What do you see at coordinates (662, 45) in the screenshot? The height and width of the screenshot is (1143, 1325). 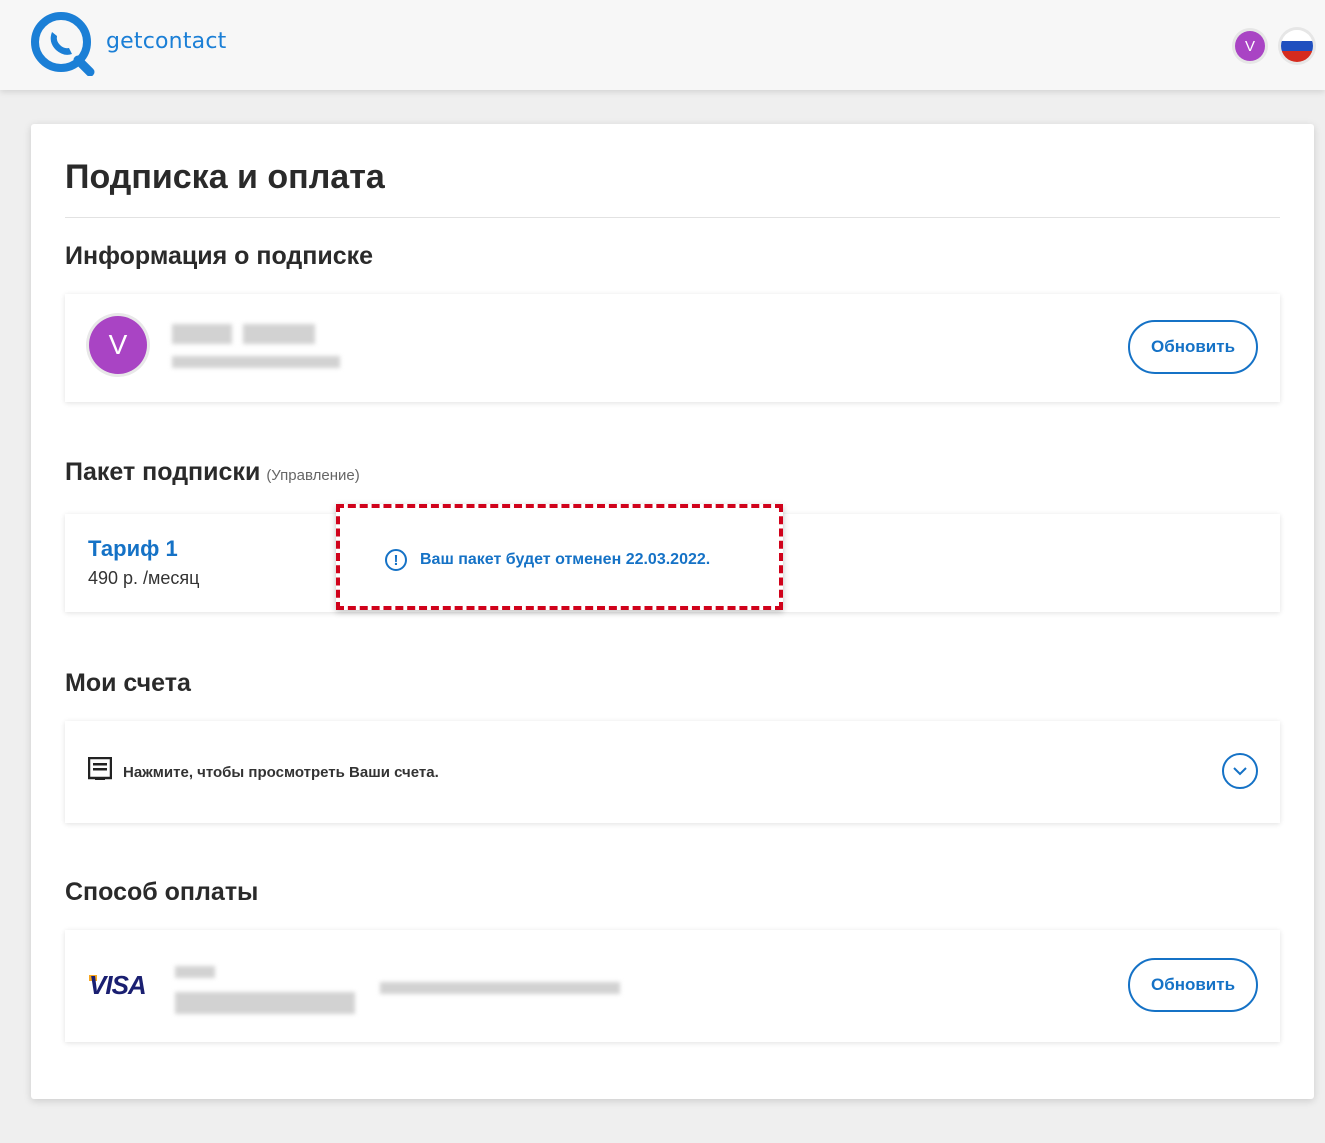 I see `top-bar: getcontact V` at bounding box center [662, 45].